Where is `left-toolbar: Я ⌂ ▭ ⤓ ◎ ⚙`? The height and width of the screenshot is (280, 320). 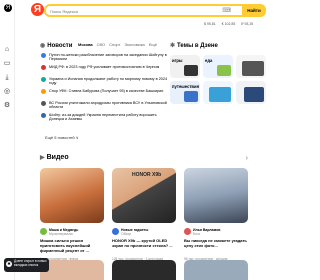 left-toolbar: Я ⌂ ▭ ⤓ ◎ ⚙ is located at coordinates (7, 140).